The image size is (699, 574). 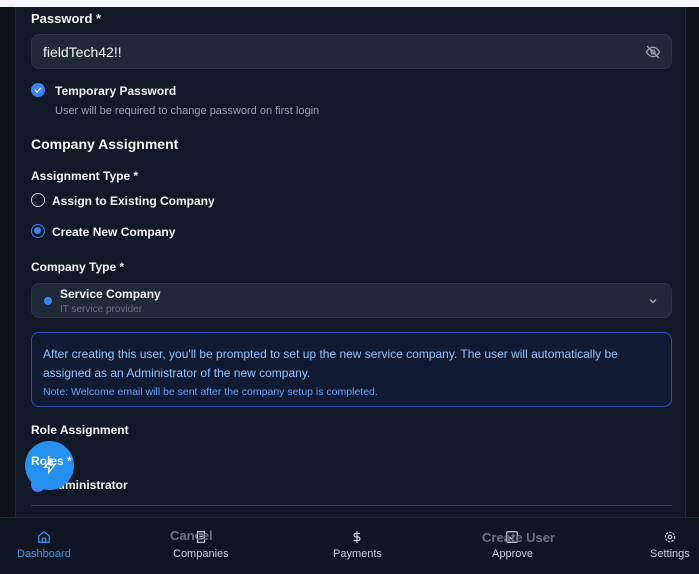 What do you see at coordinates (349, 3) in the screenshot?
I see `browser-top-strip` at bounding box center [349, 3].